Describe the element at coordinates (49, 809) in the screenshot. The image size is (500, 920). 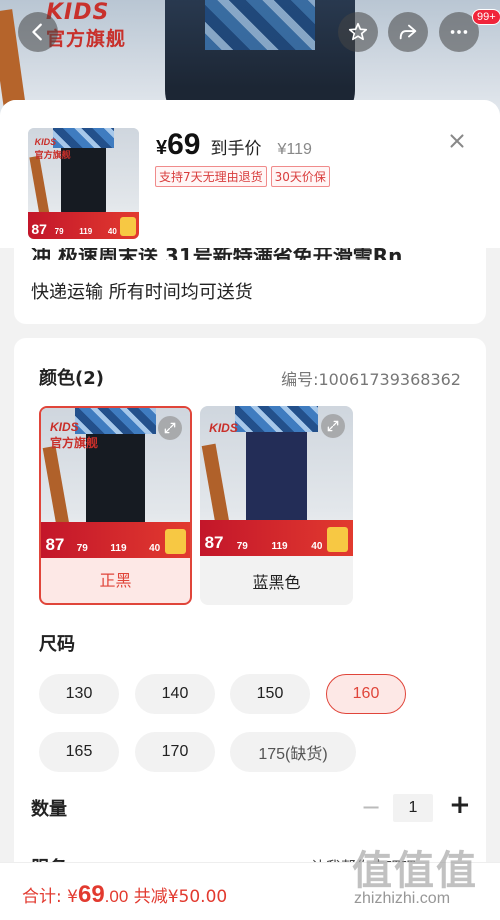
I see `quantity-title: 数量` at that location.